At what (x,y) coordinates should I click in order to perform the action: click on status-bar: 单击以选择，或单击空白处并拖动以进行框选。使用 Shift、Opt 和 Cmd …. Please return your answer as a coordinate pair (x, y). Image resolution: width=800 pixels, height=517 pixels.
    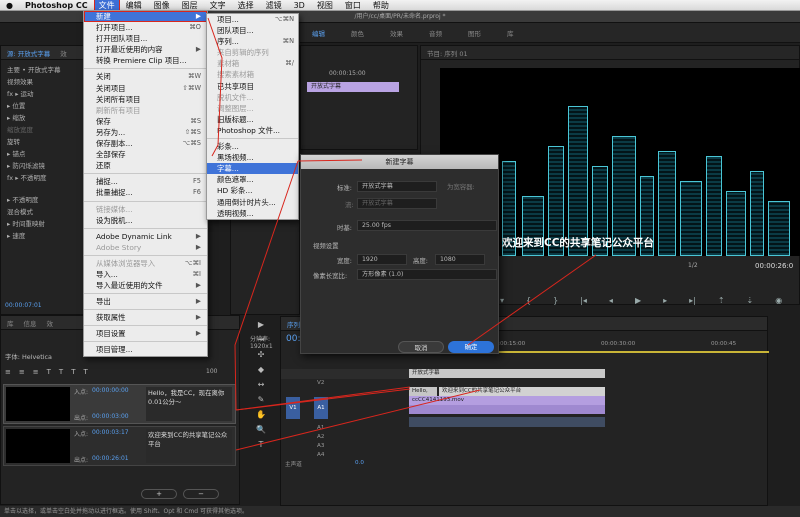
    Looking at the image, I should click on (400, 511).